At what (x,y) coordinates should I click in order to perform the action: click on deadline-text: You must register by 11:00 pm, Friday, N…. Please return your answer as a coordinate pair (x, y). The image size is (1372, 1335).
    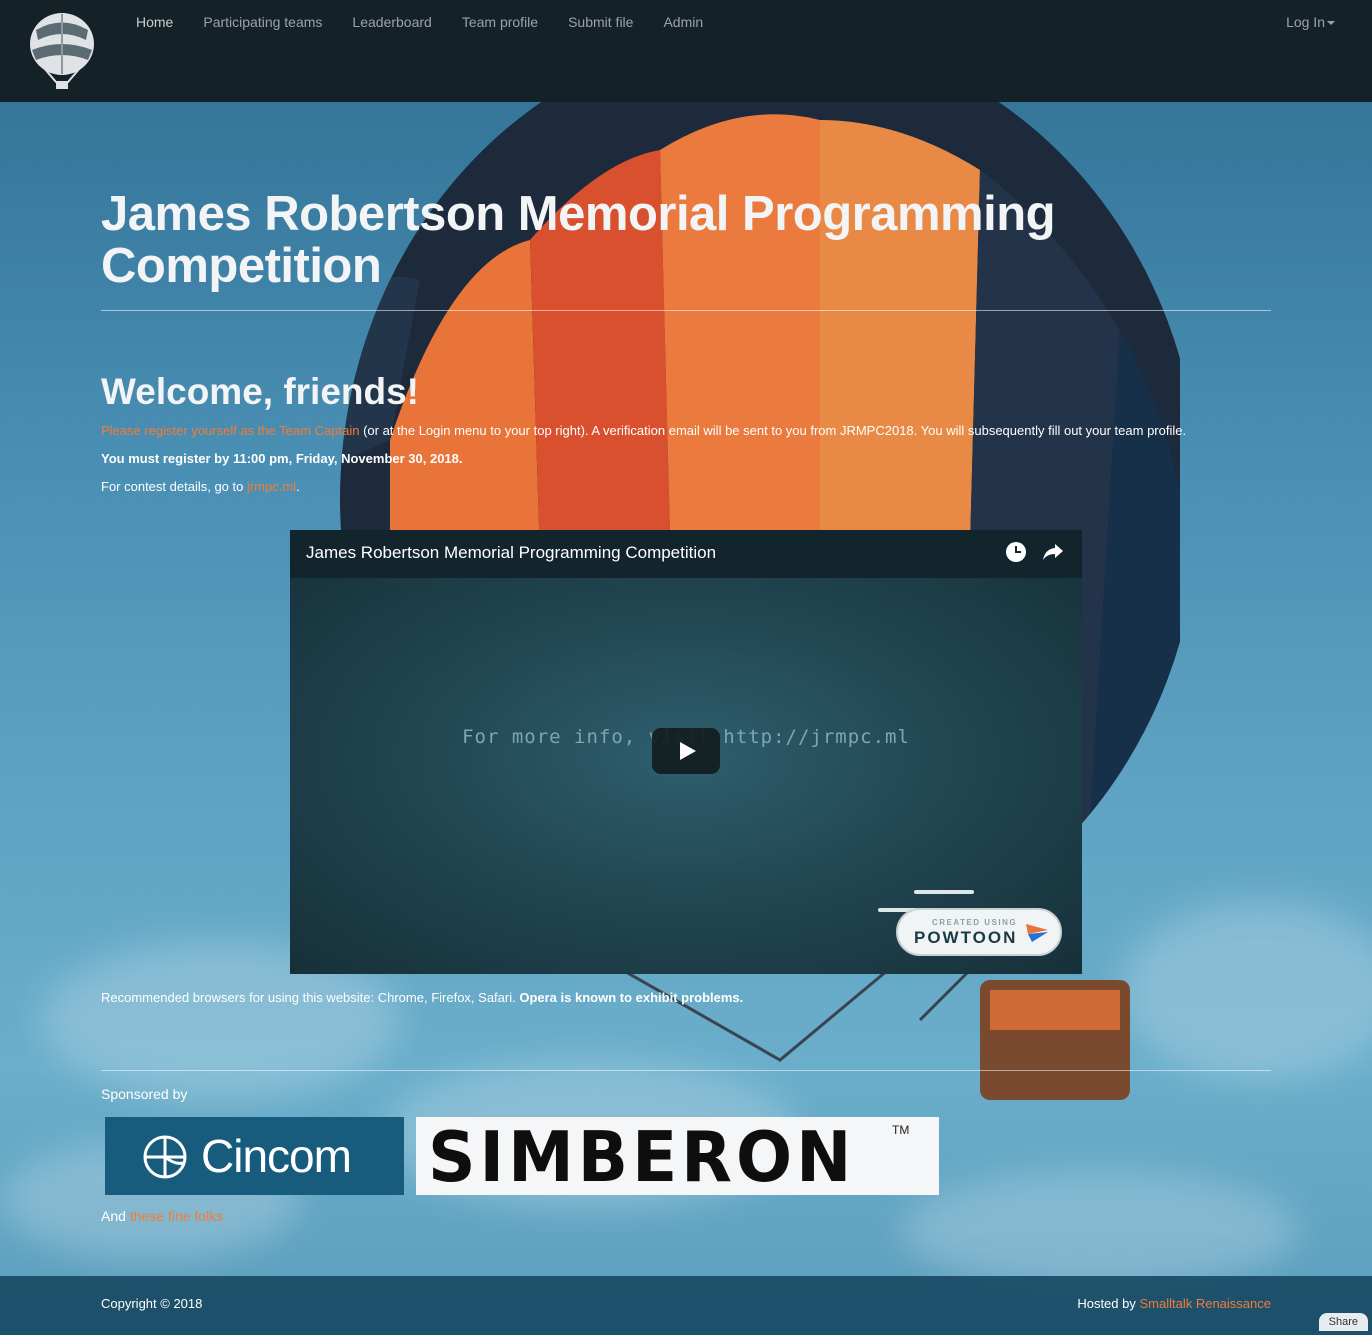
    Looking at the image, I should click on (282, 458).